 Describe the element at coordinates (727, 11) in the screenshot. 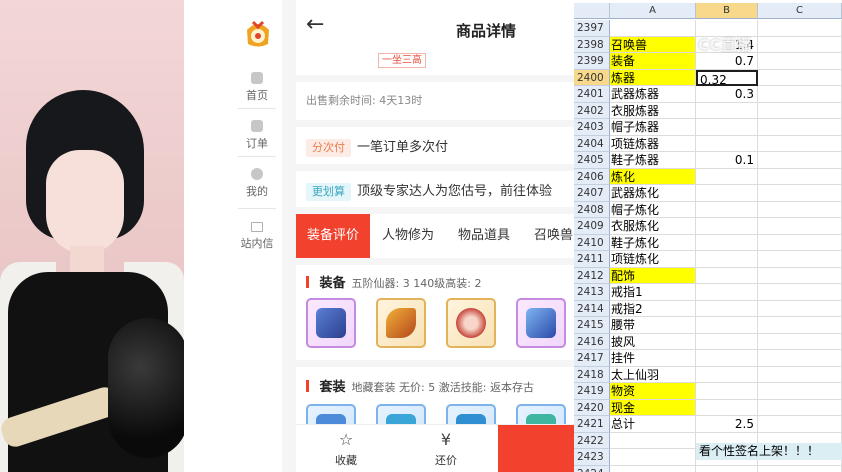

I see `column-header-b: B` at that location.